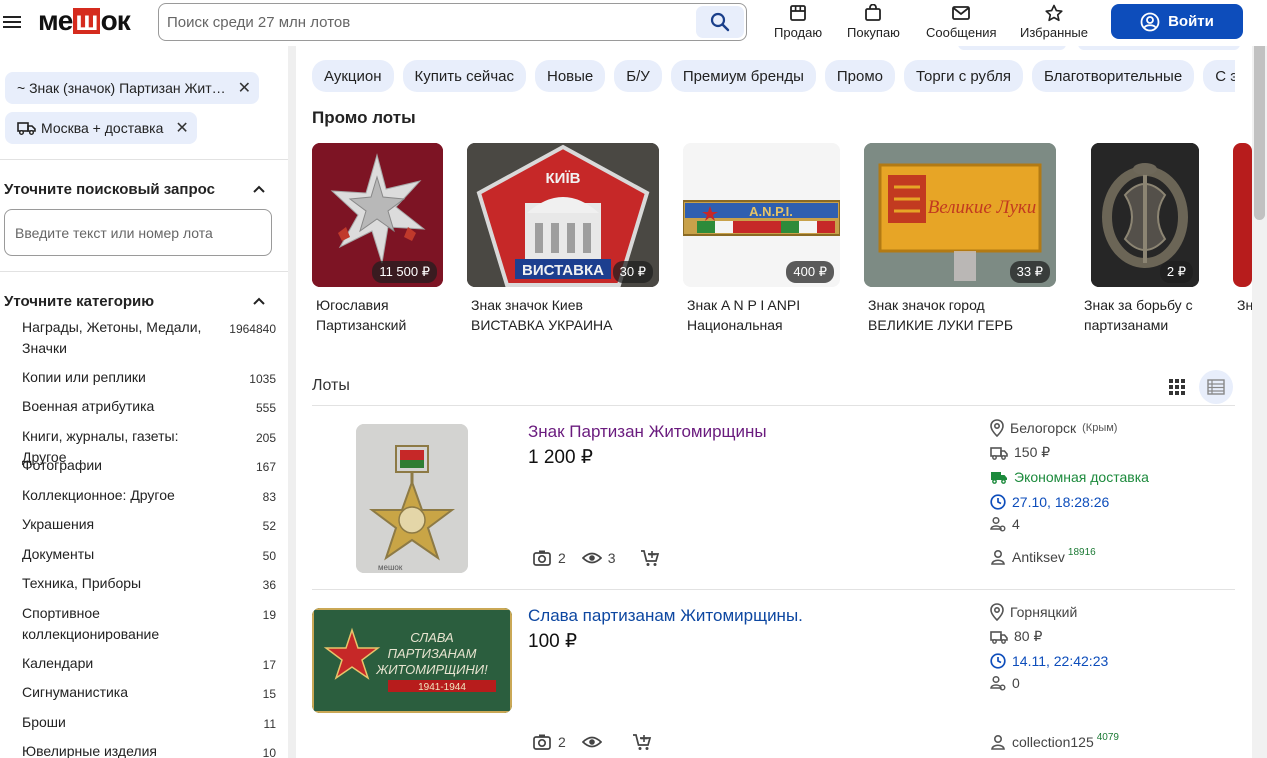 This screenshot has width=1267, height=758. I want to click on image-text: Великие Луки, so click(982, 207).